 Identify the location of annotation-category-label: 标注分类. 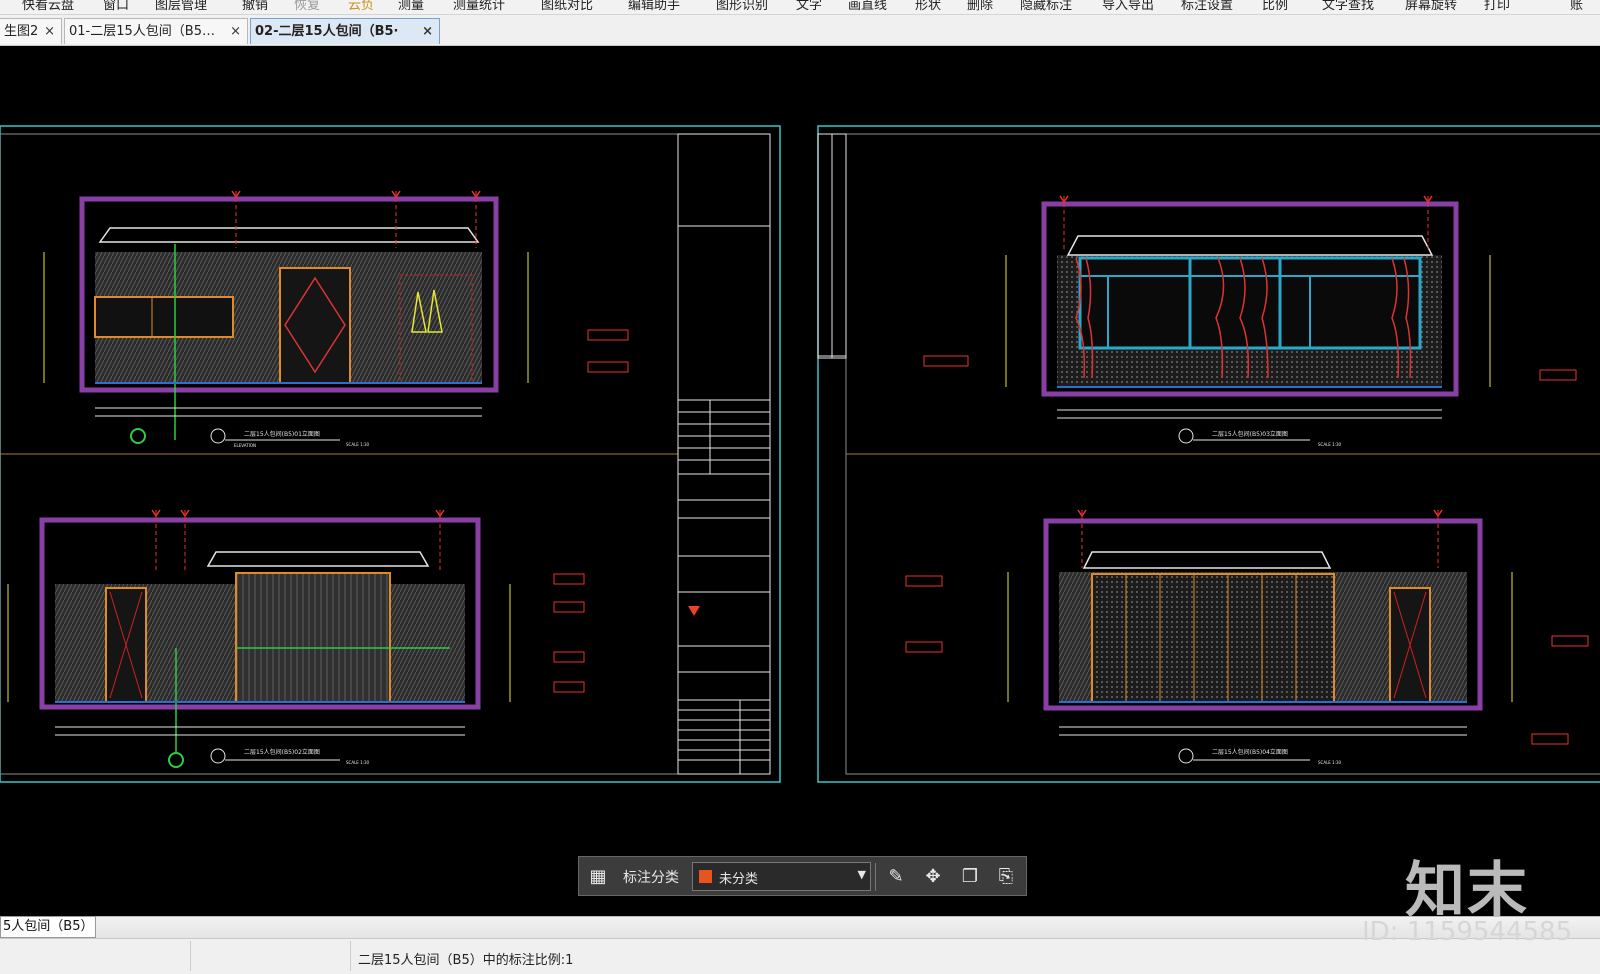
(651, 878).